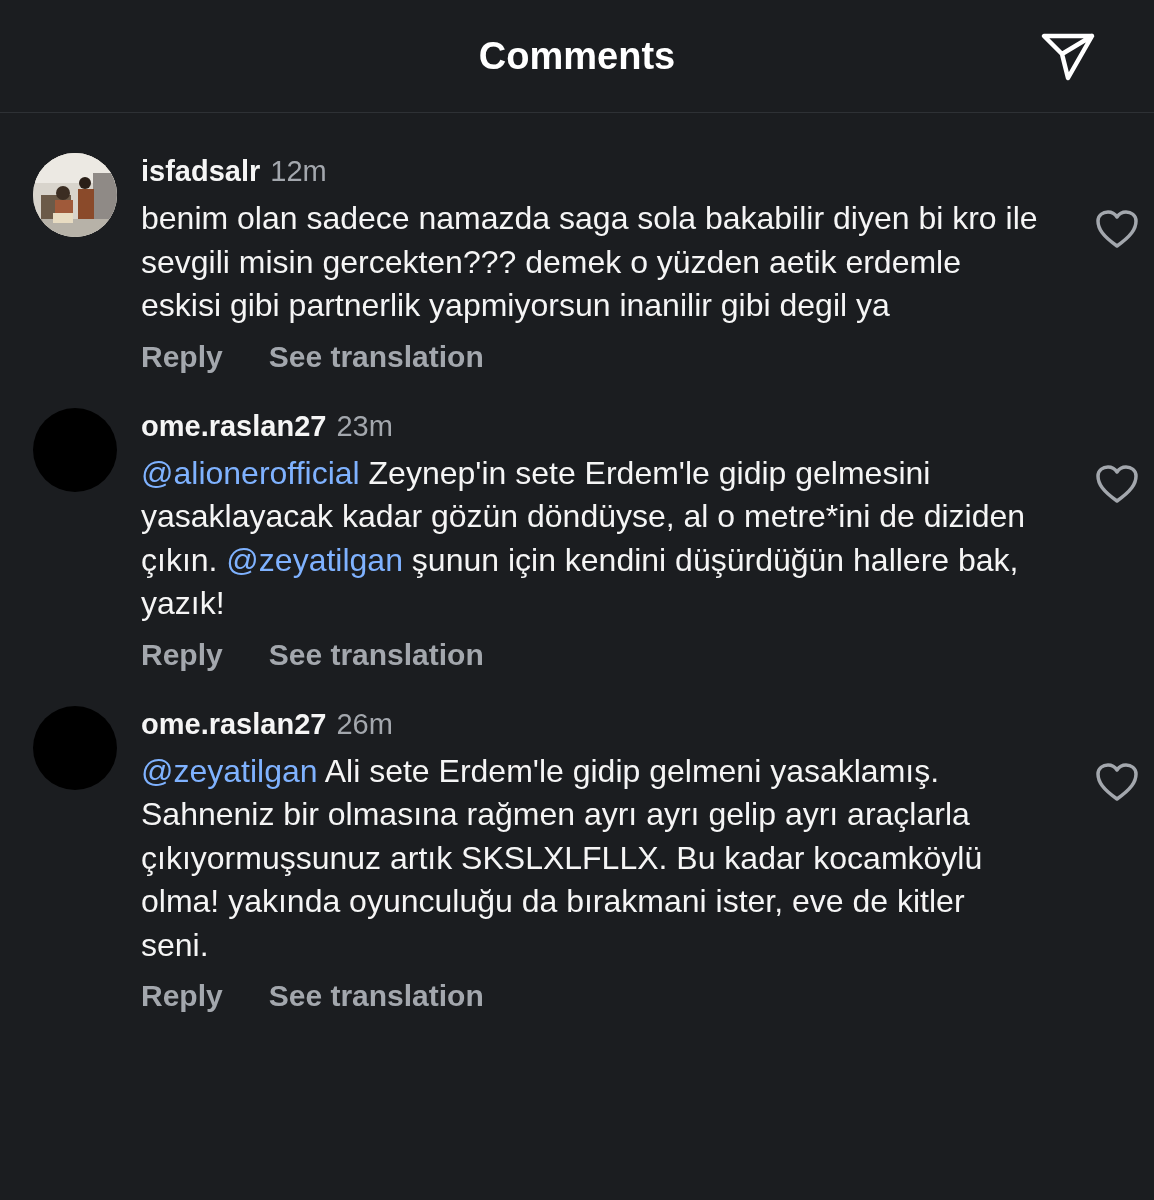  What do you see at coordinates (250, 472) in the screenshot?
I see `mention-link: @alionerofficial` at bounding box center [250, 472].